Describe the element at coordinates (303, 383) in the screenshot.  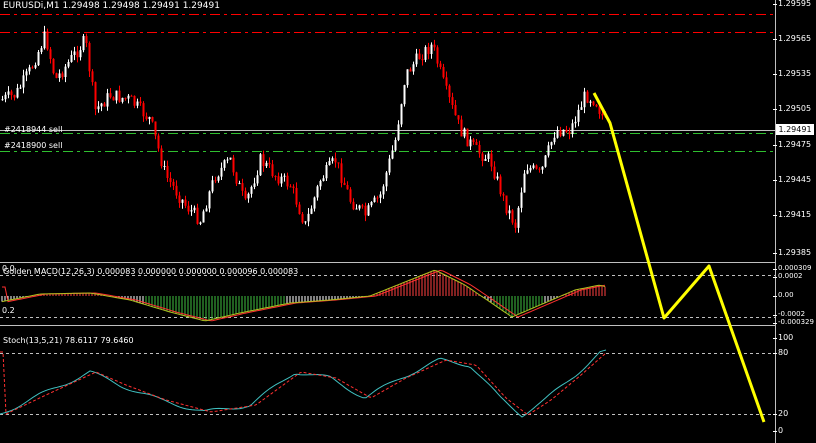
I see `stoch-main-line` at that location.